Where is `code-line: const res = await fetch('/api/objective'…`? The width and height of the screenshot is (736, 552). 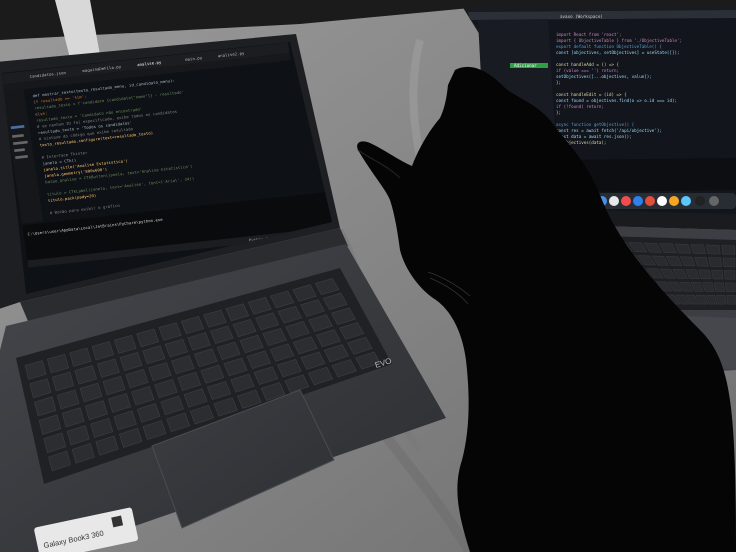 code-line: const res = await fetch('/api/objective'… is located at coordinates (609, 130).